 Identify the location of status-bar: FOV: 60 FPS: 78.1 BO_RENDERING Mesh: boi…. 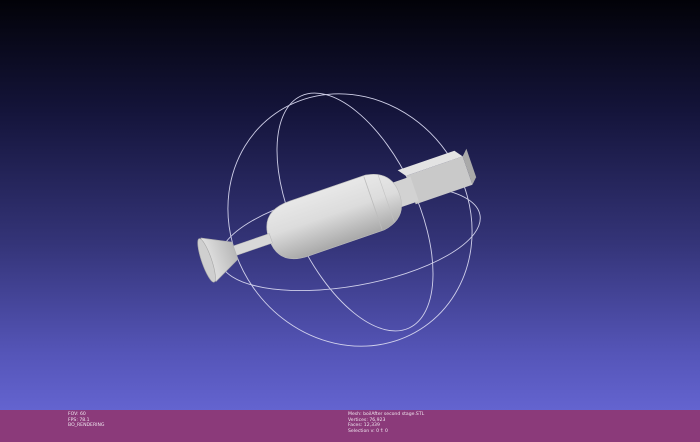
(350, 426).